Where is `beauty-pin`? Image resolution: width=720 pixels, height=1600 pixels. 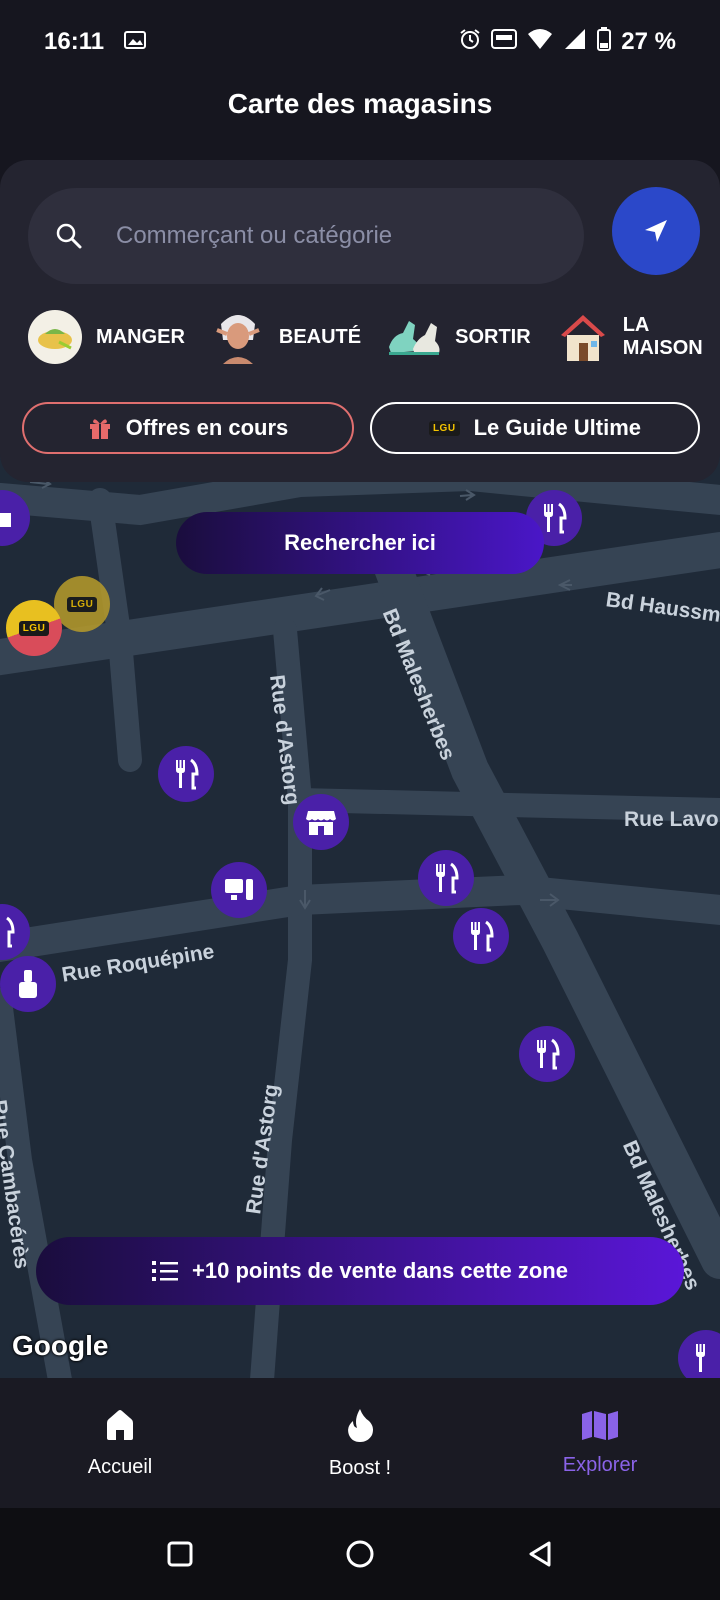 beauty-pin is located at coordinates (28, 984).